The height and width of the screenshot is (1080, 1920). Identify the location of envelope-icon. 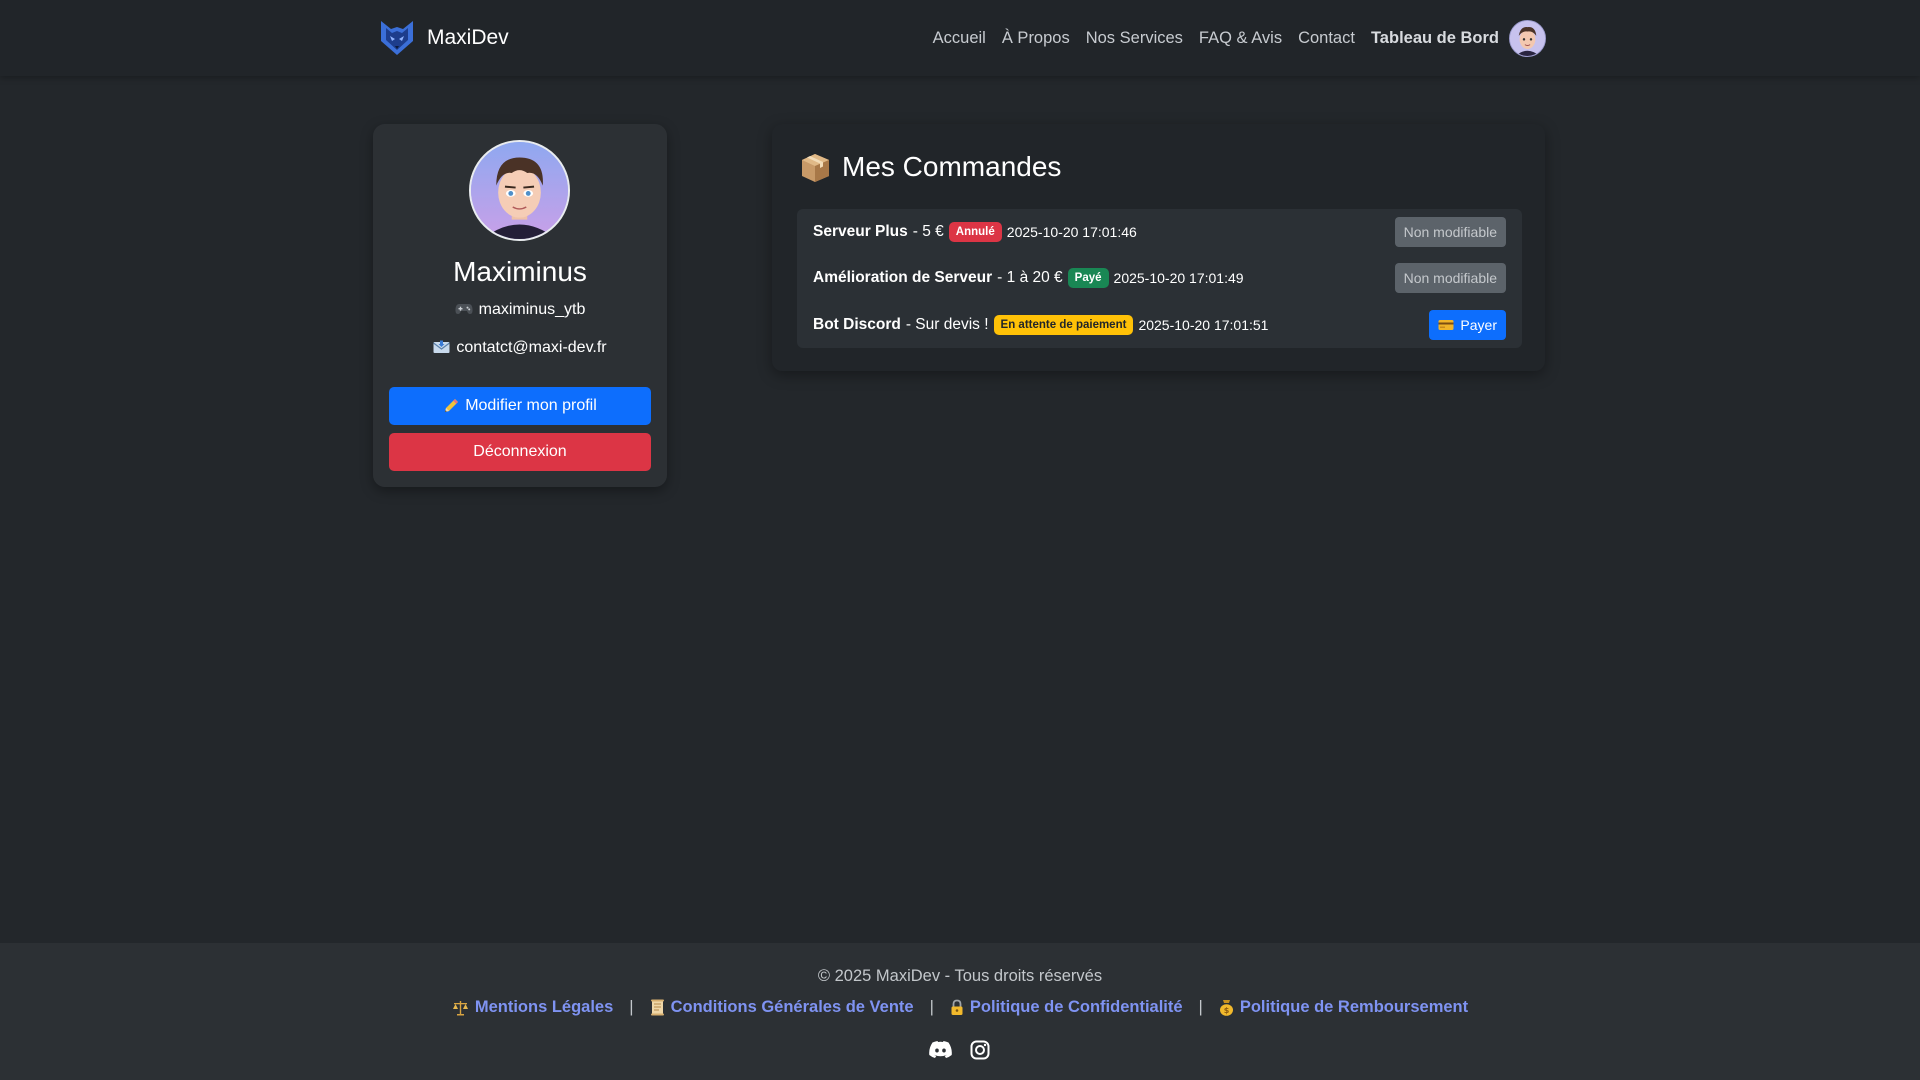
(442, 346).